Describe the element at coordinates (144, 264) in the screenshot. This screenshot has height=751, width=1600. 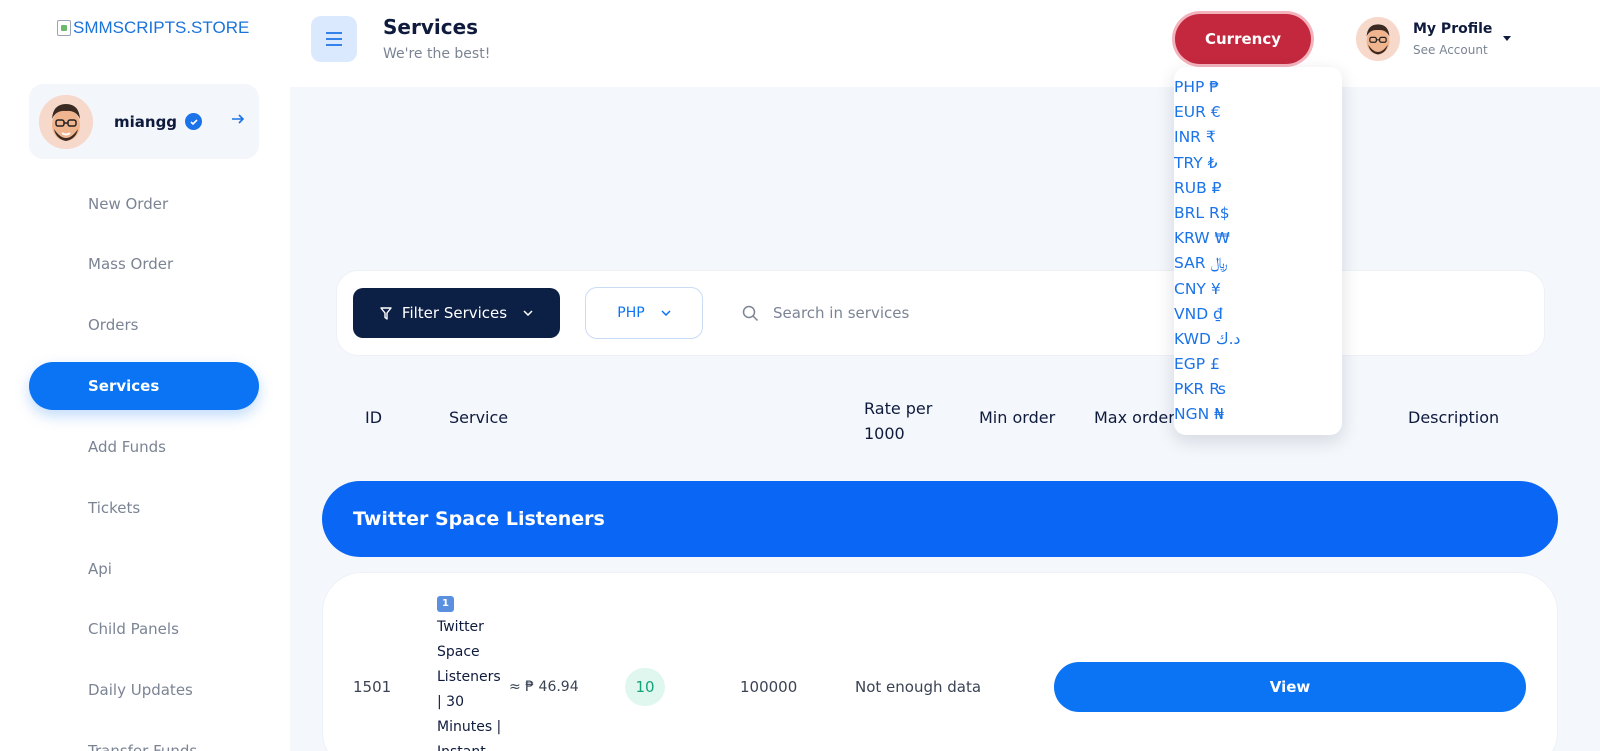
I see `sidebar-item-mass-order: Mass Order` at that location.